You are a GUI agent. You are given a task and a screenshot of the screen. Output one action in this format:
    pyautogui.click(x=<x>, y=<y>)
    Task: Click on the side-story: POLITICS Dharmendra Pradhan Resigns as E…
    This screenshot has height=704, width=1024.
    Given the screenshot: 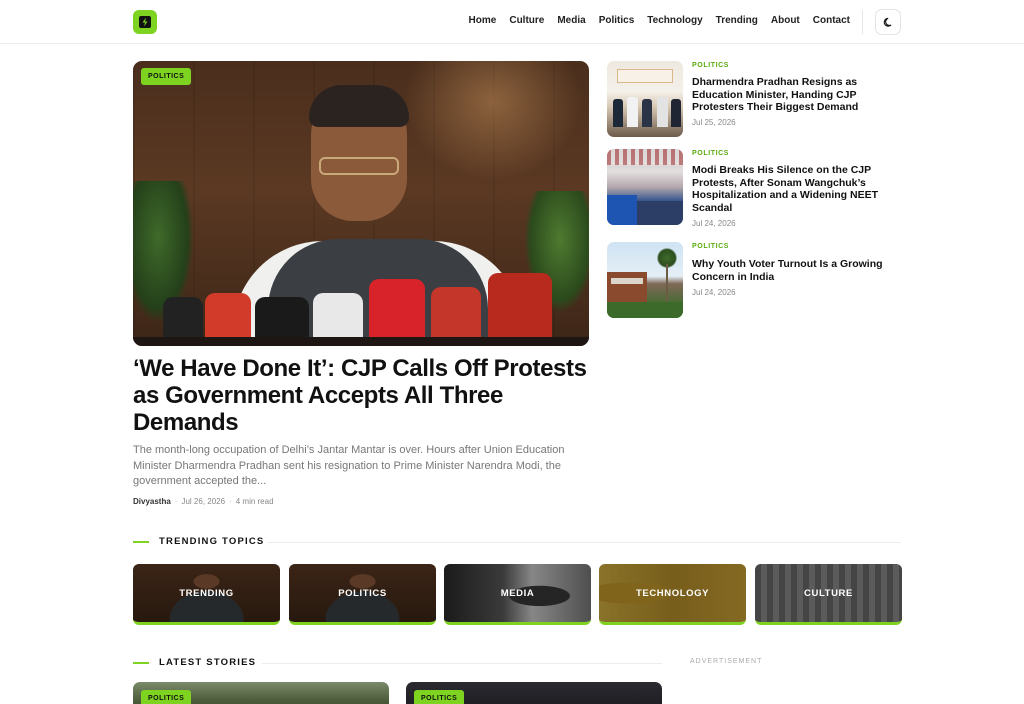 What is the action you would take?
    pyautogui.click(x=757, y=101)
    